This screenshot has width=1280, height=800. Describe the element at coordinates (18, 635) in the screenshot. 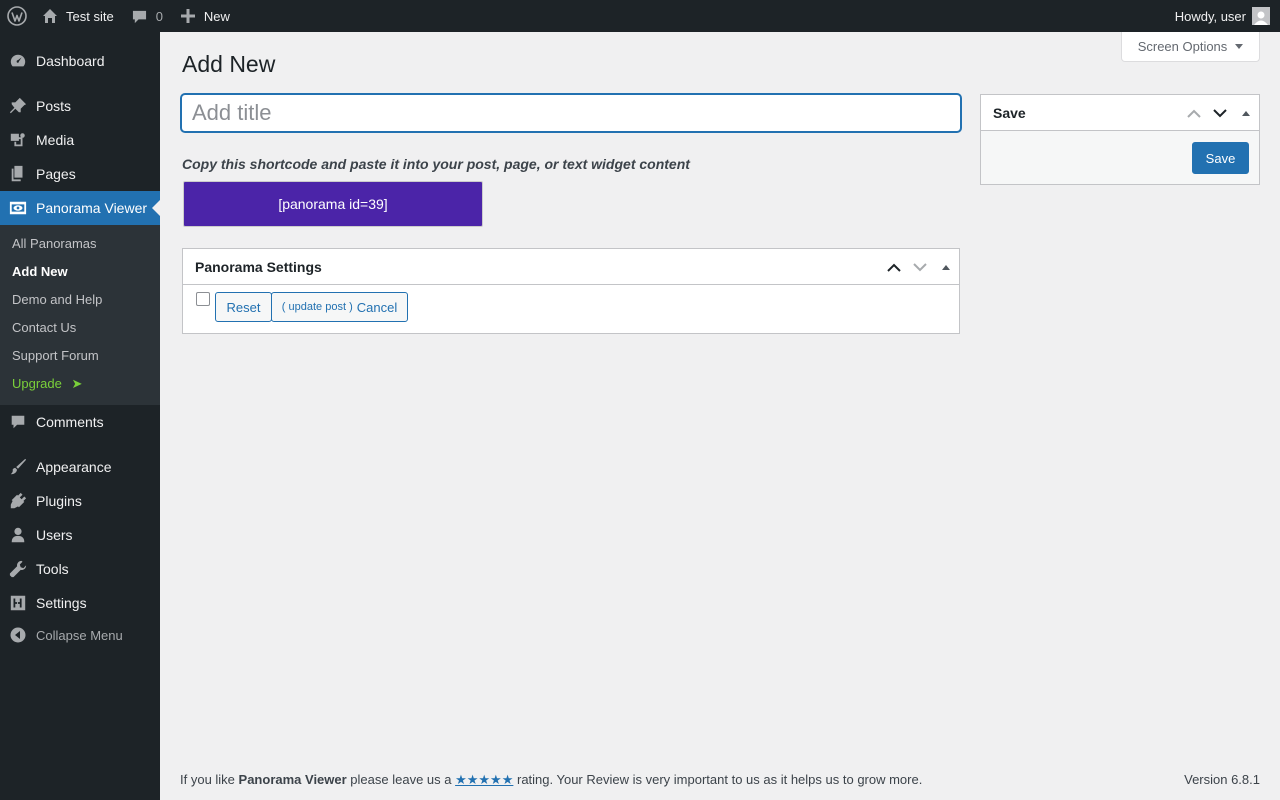

I see `collapse-arrow-icon` at that location.